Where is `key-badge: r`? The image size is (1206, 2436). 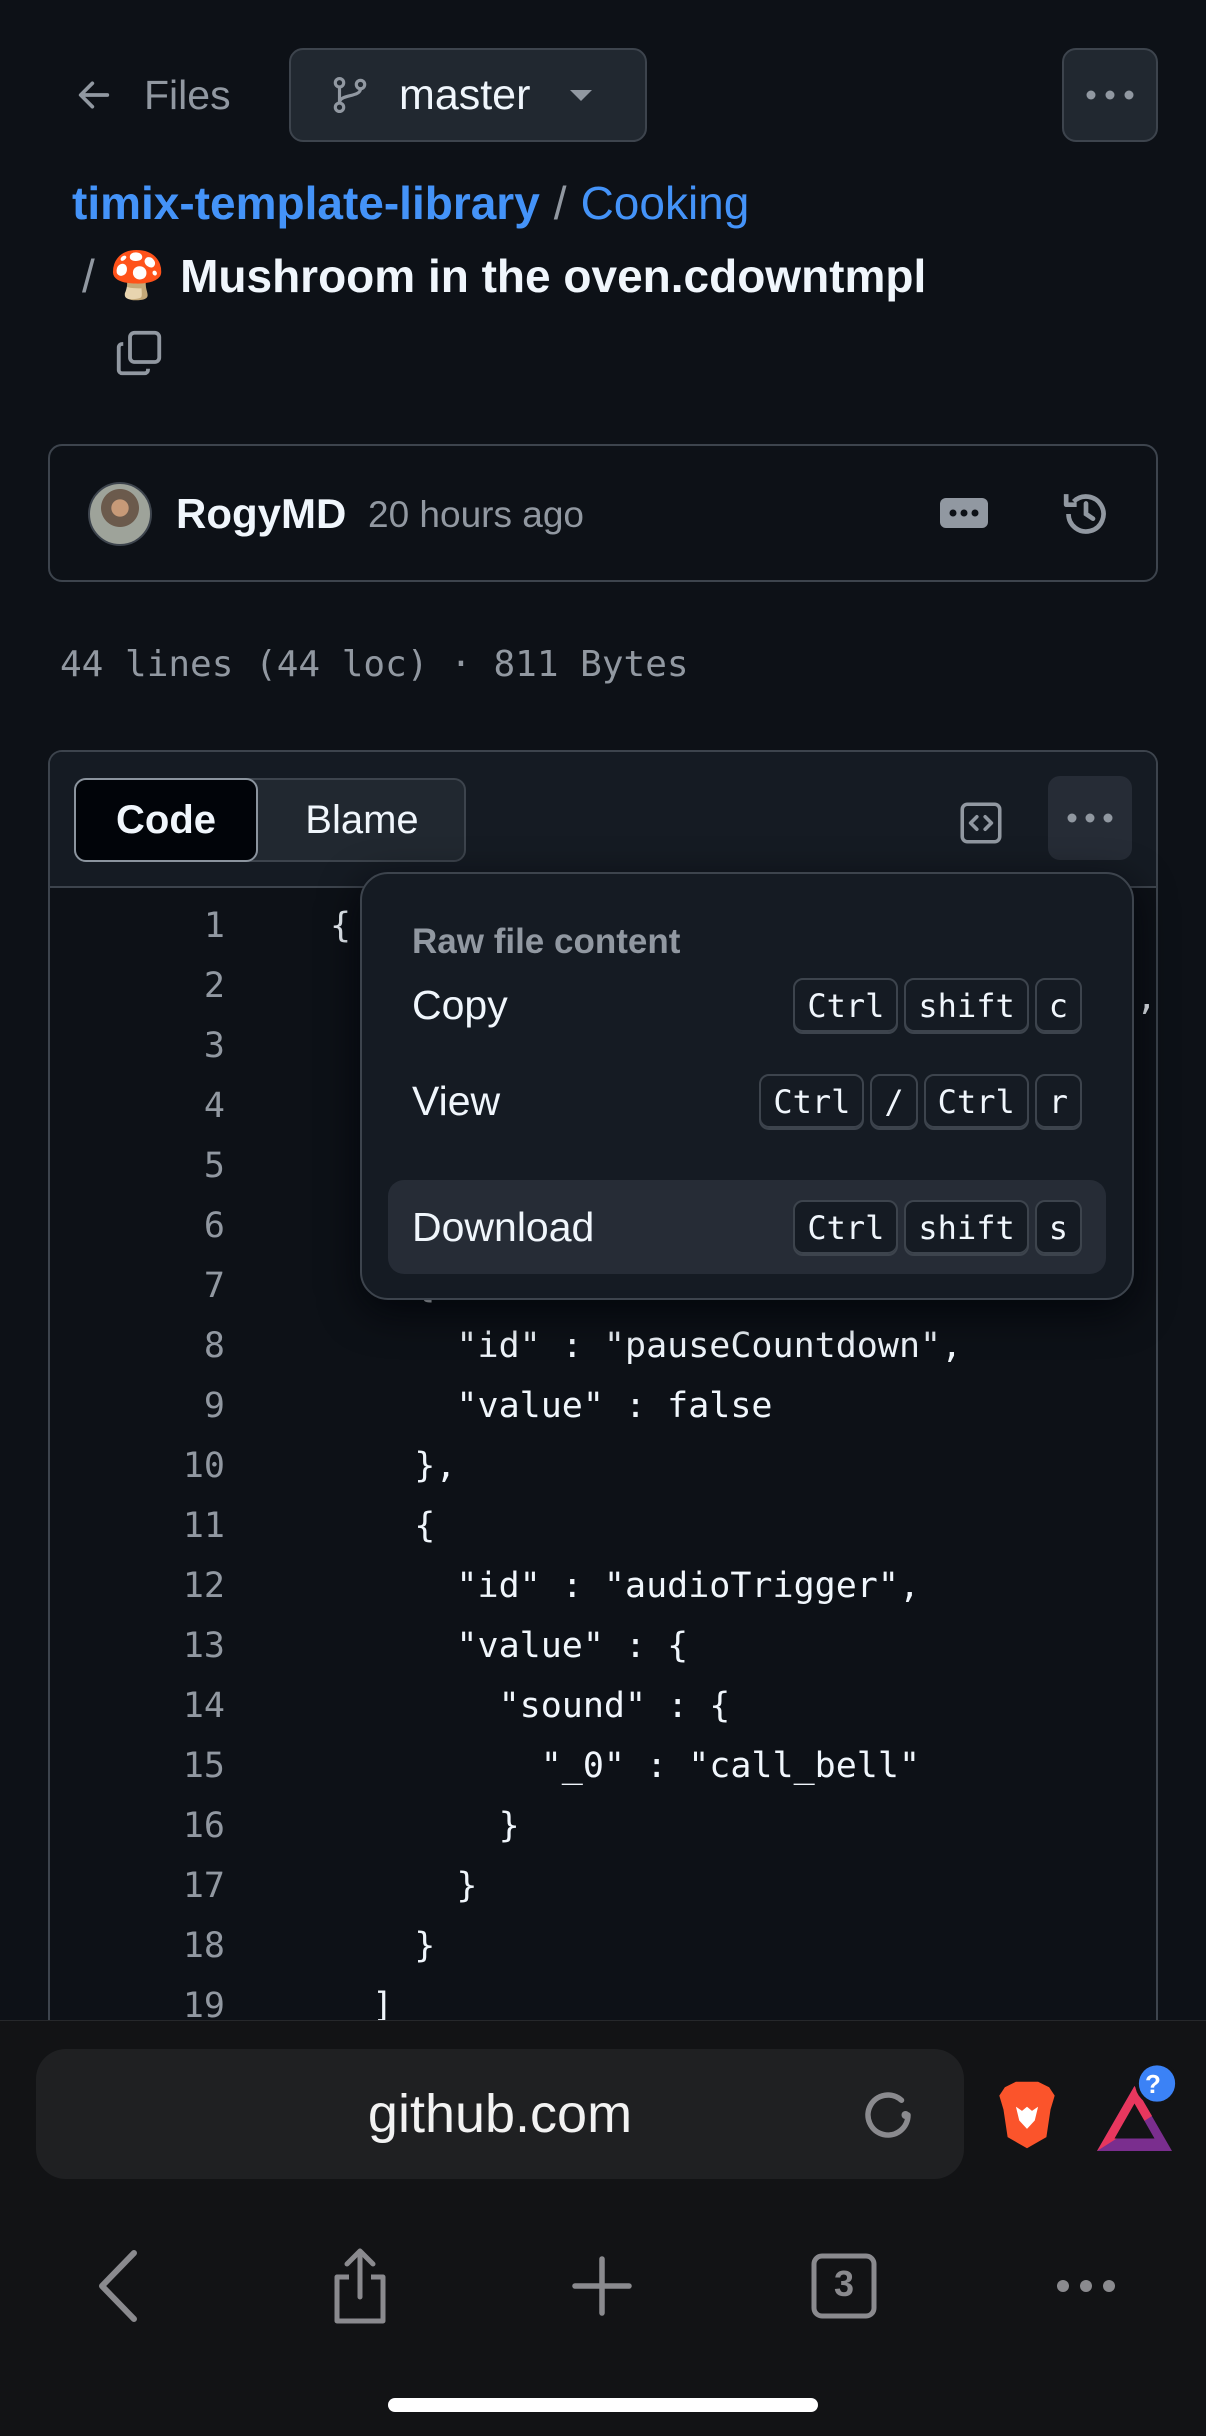
key-badge: r is located at coordinates (1058, 1102).